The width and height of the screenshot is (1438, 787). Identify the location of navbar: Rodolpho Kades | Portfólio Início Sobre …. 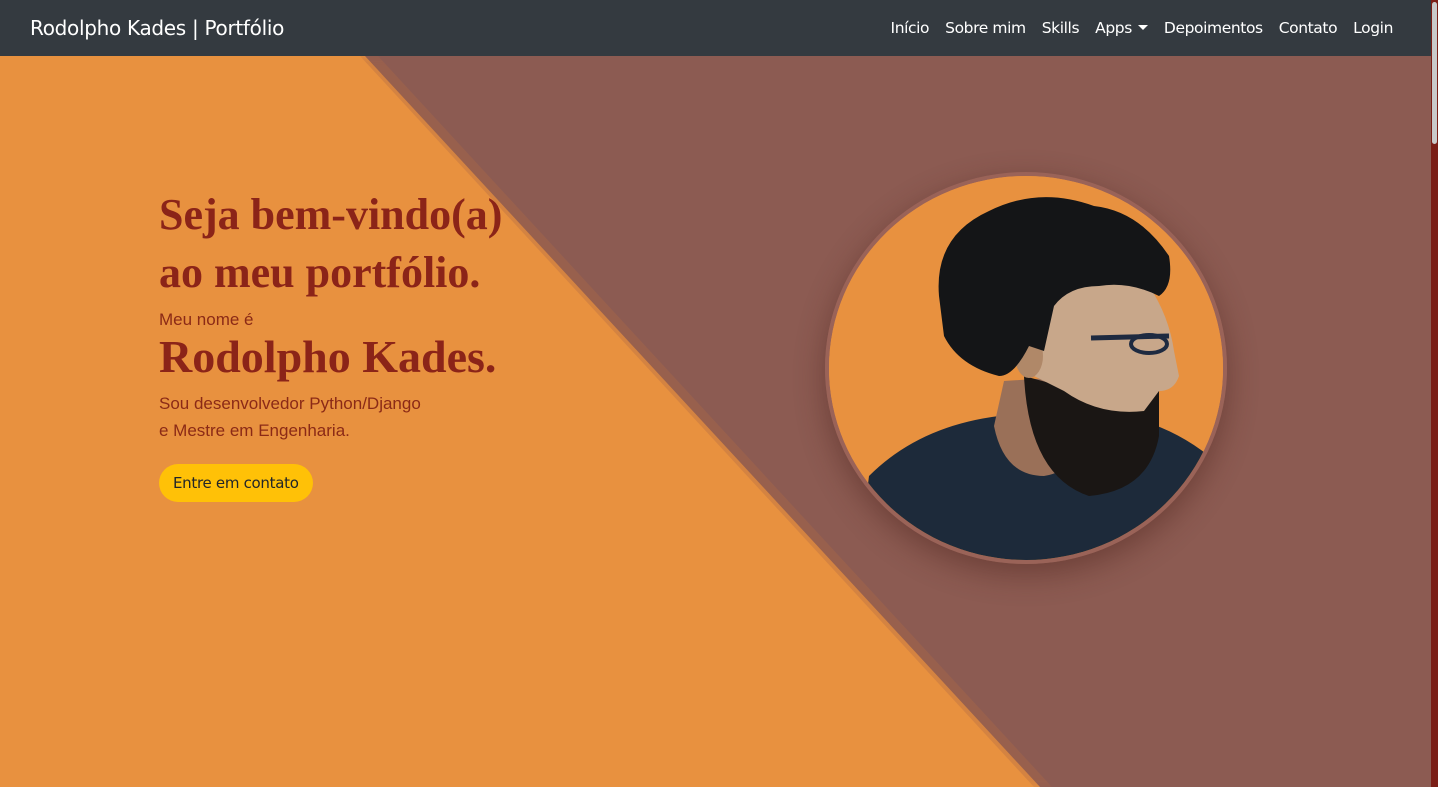
(715, 28).